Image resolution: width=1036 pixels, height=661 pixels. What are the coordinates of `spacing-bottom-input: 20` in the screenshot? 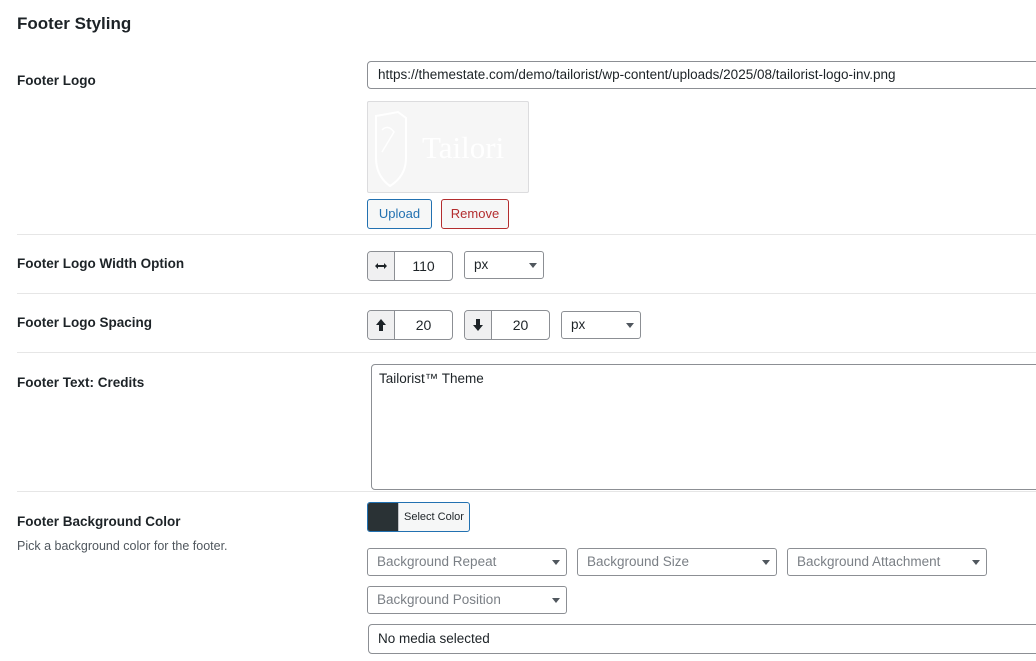 It's located at (520, 325).